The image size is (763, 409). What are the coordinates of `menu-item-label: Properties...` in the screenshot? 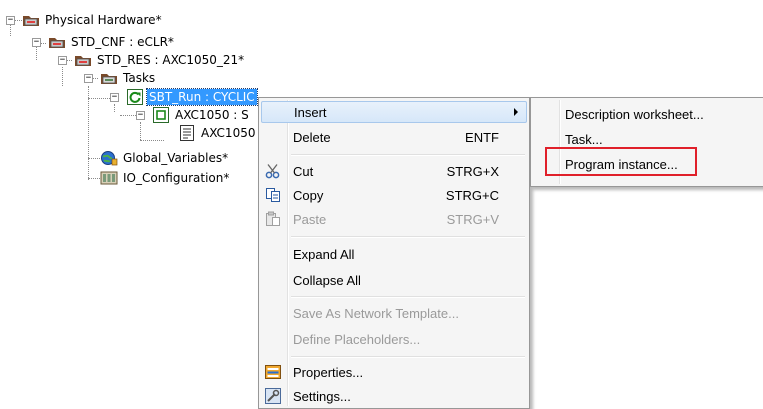 It's located at (328, 372).